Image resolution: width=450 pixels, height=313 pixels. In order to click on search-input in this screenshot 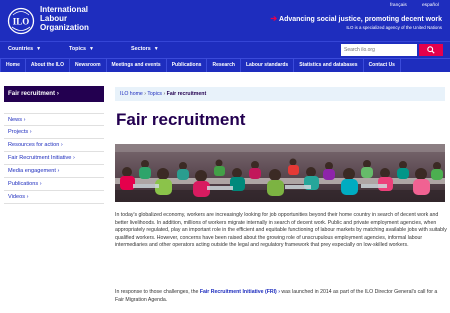, I will do `click(379, 50)`.